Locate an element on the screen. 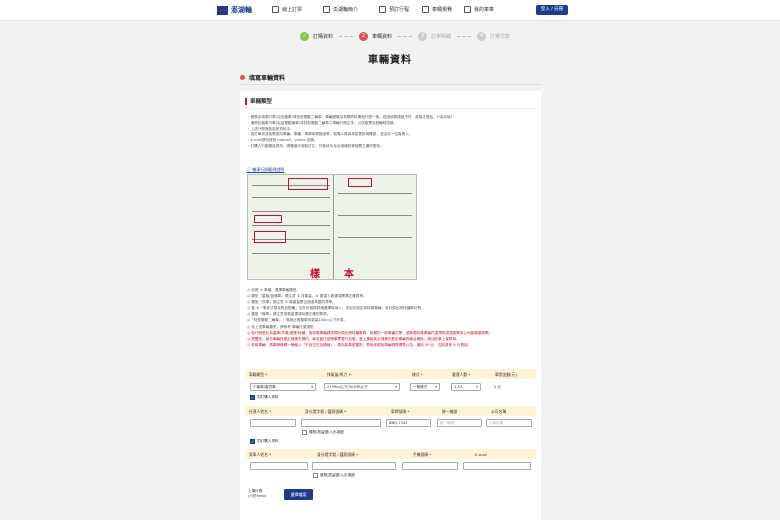 Image resolution: width=780 pixels, height=520 pixels. driver-phone-input is located at coordinates (430, 466).